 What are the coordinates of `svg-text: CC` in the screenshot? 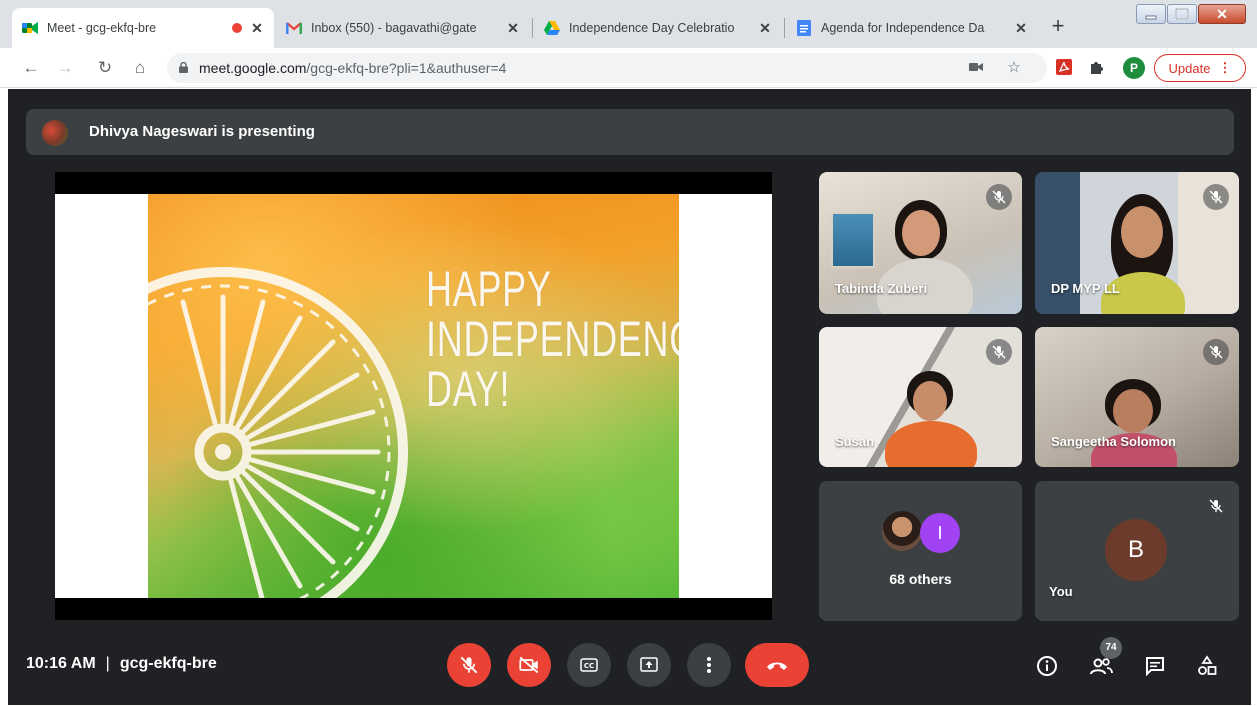 It's located at (589, 666).